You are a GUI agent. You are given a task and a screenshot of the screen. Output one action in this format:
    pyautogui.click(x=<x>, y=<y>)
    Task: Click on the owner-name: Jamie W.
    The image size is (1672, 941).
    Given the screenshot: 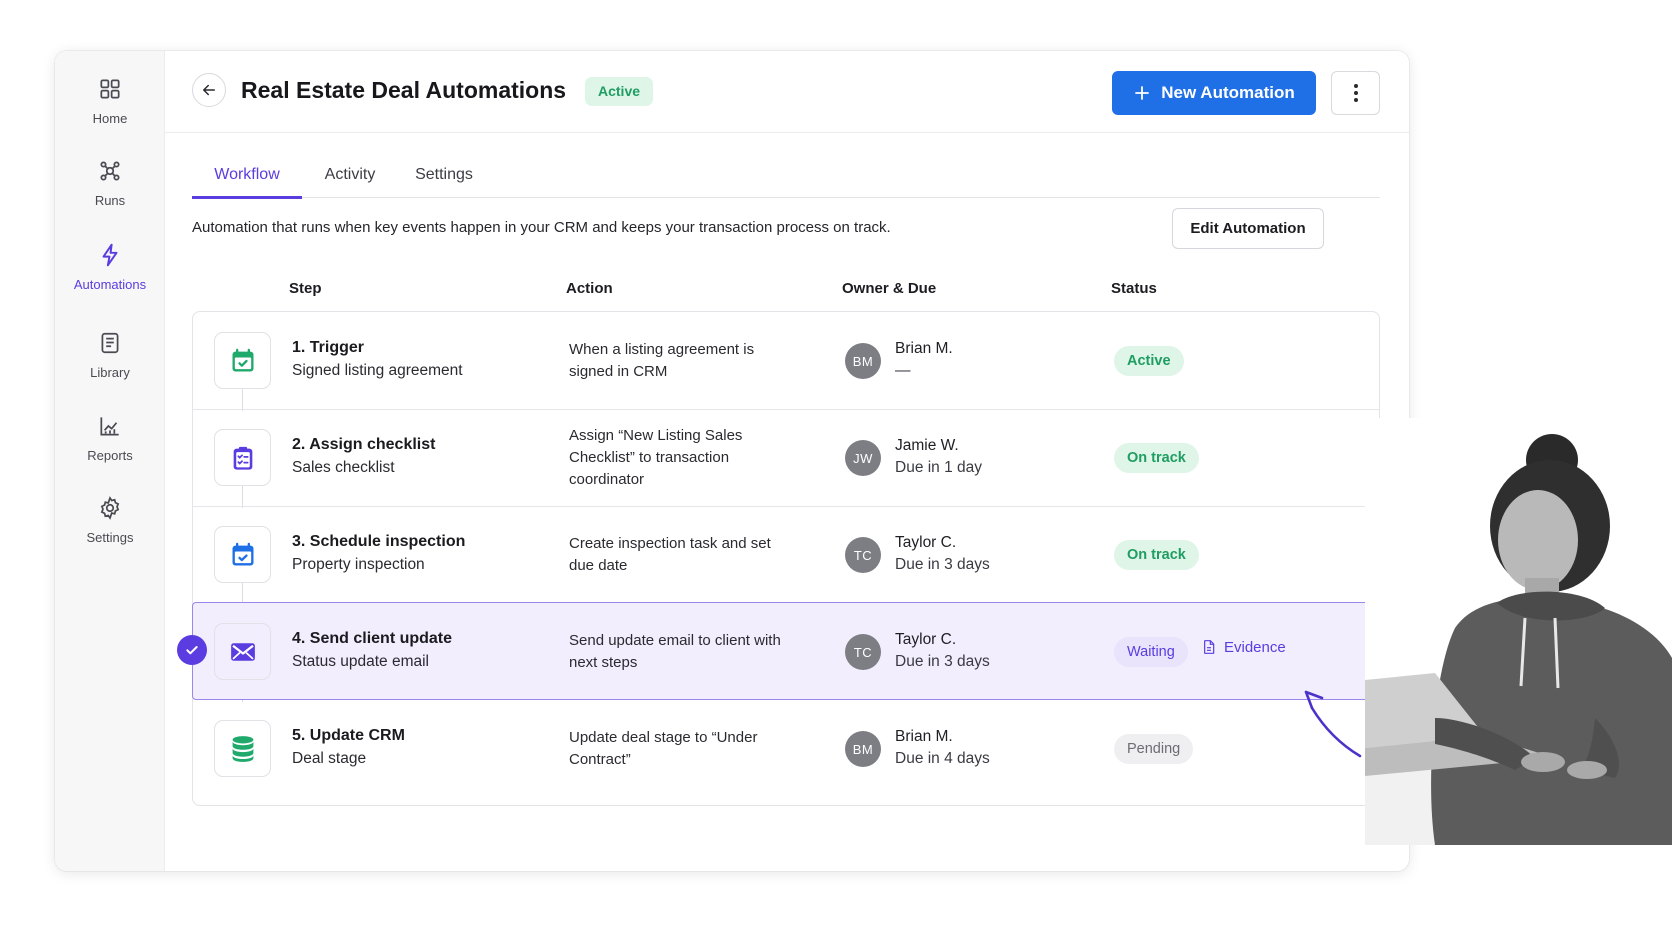 What is the action you would take?
    pyautogui.click(x=927, y=445)
    